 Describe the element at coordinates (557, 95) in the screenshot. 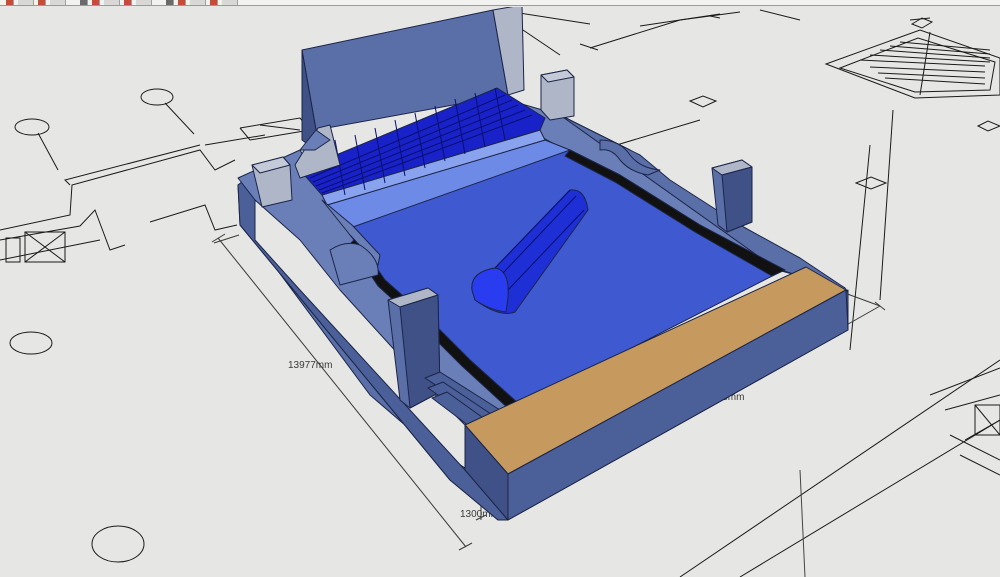

I see `post-back-right` at that location.